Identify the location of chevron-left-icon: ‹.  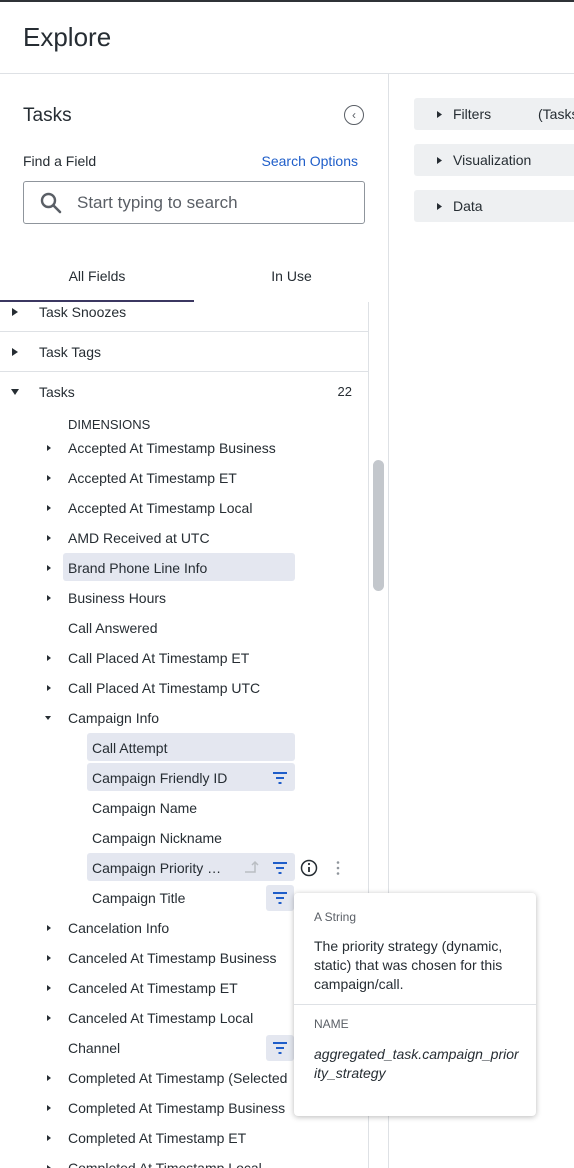
(354, 115).